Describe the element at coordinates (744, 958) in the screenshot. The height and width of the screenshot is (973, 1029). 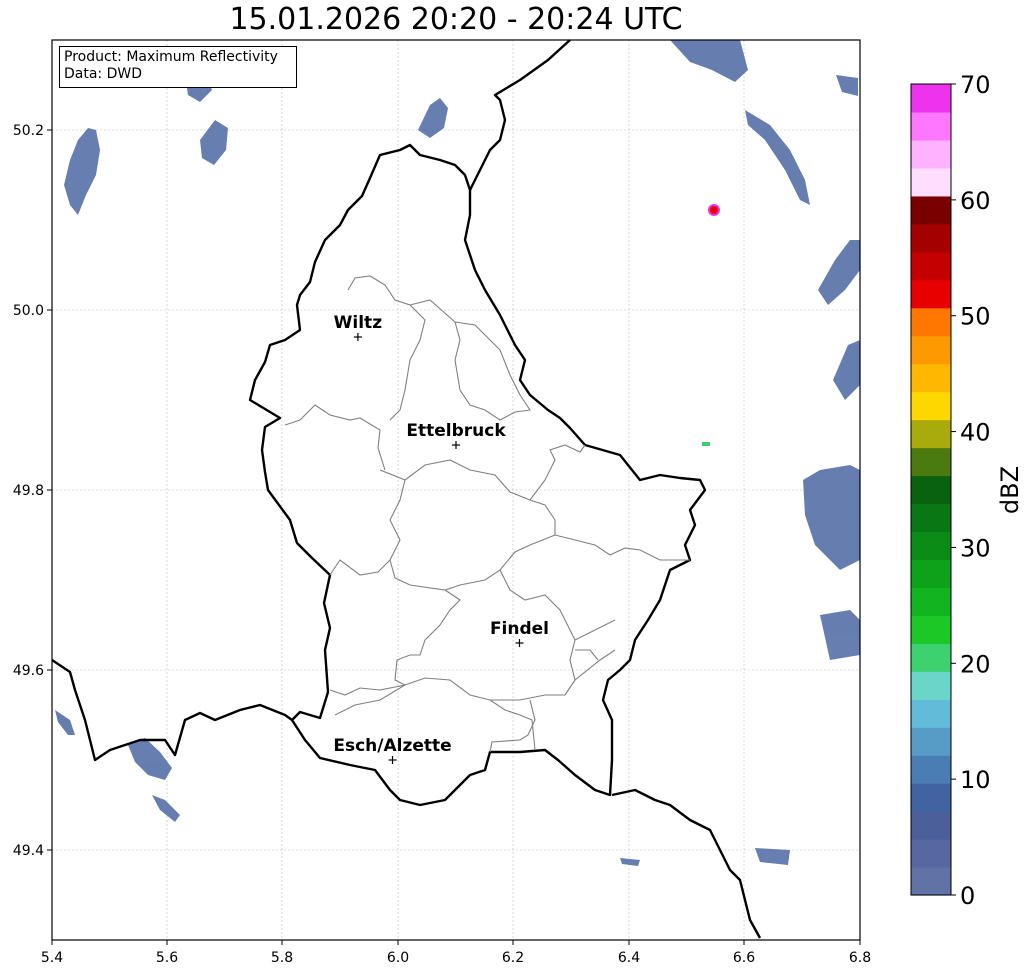
I see `x-tick-label: 6.6` at that location.